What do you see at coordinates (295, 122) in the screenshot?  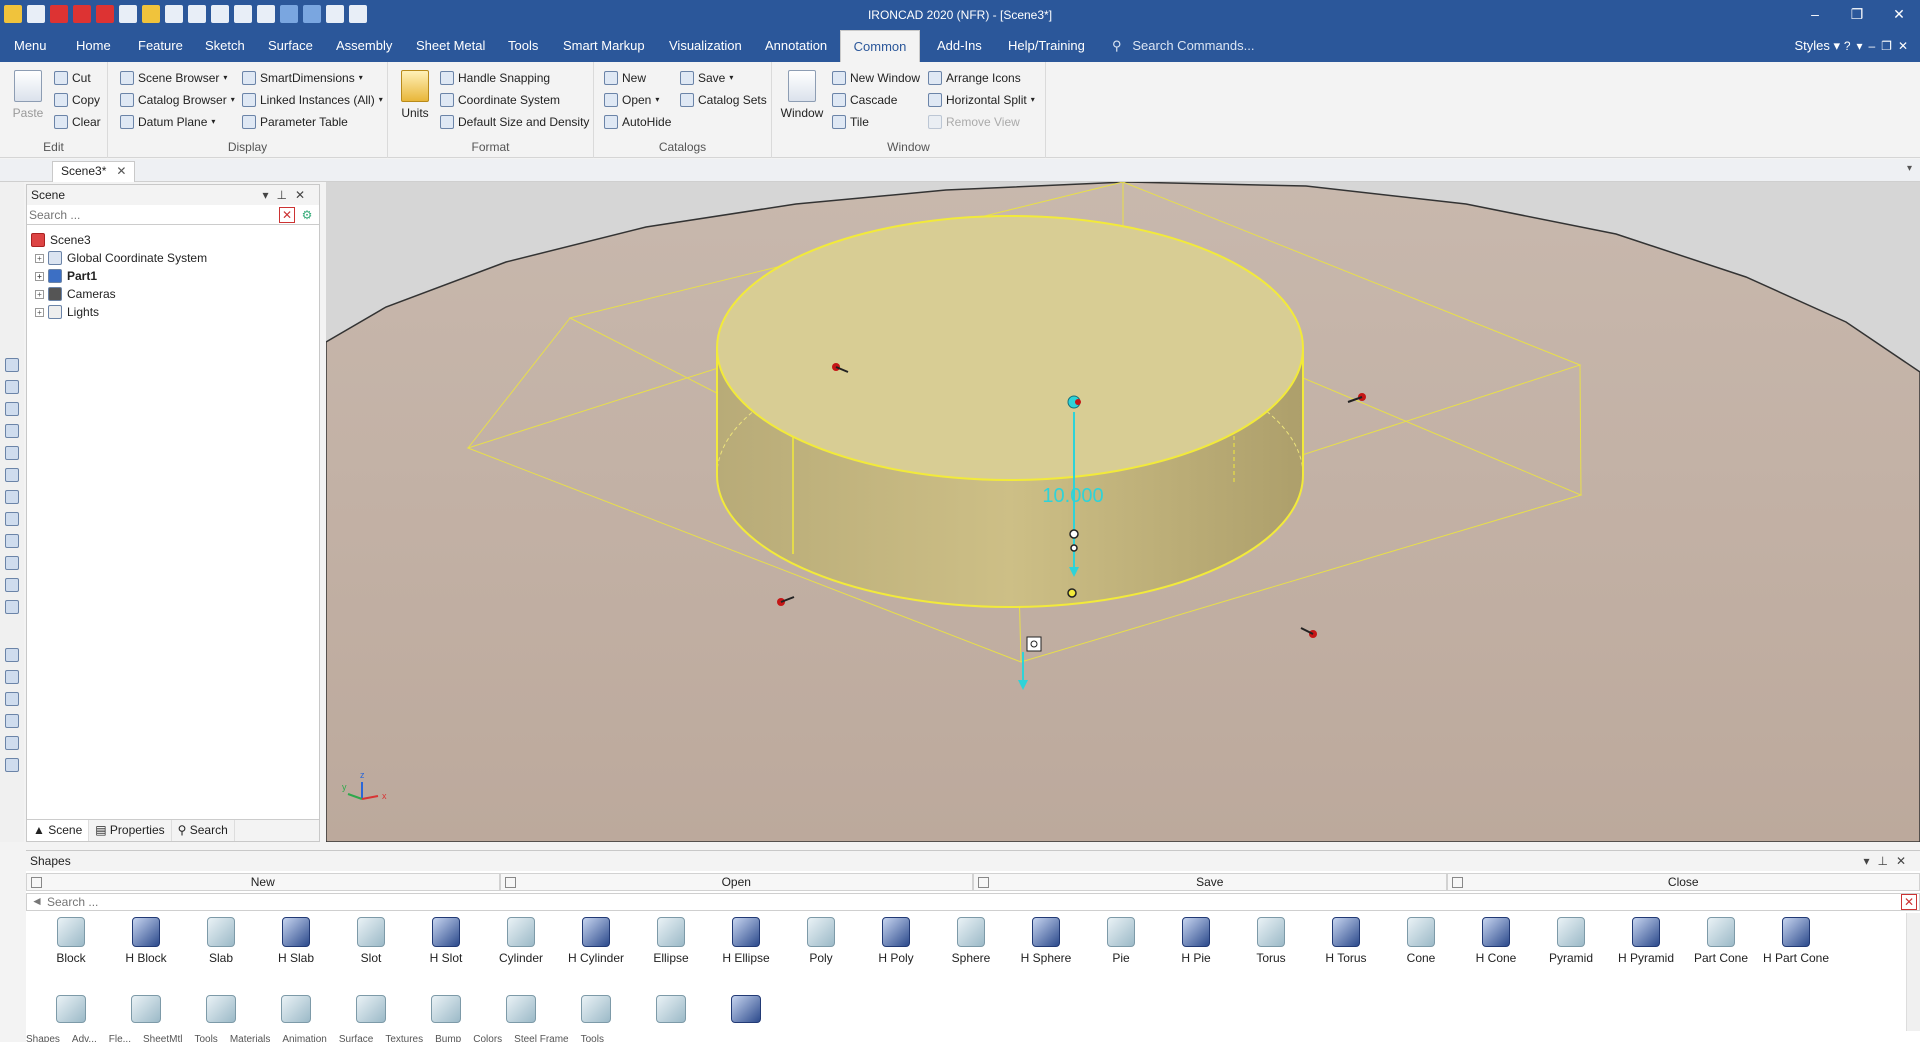 I see `parameter-table-button: Parameter Table` at bounding box center [295, 122].